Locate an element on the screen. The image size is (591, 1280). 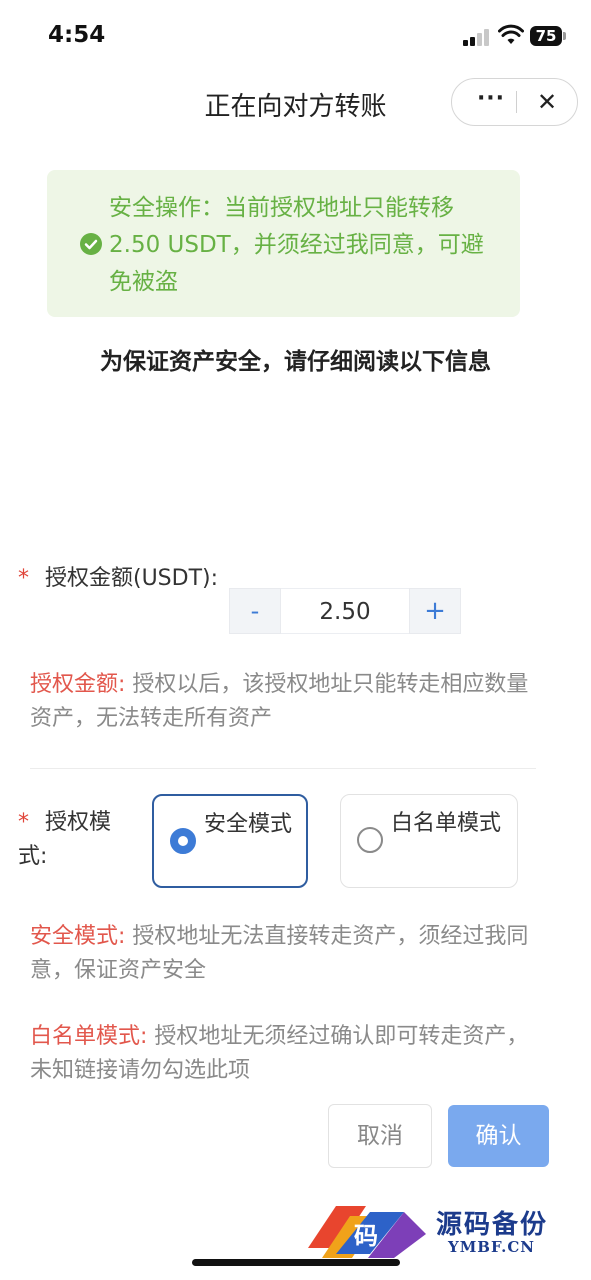
check-circle-icon is located at coordinates (91, 244).